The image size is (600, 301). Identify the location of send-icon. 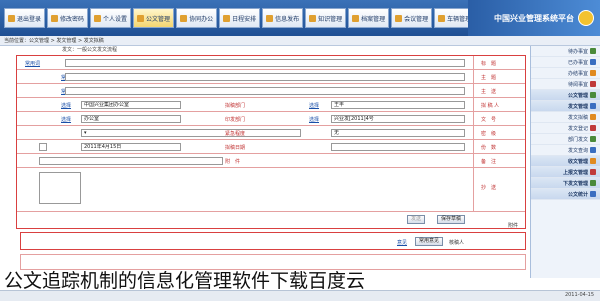
(593, 106).